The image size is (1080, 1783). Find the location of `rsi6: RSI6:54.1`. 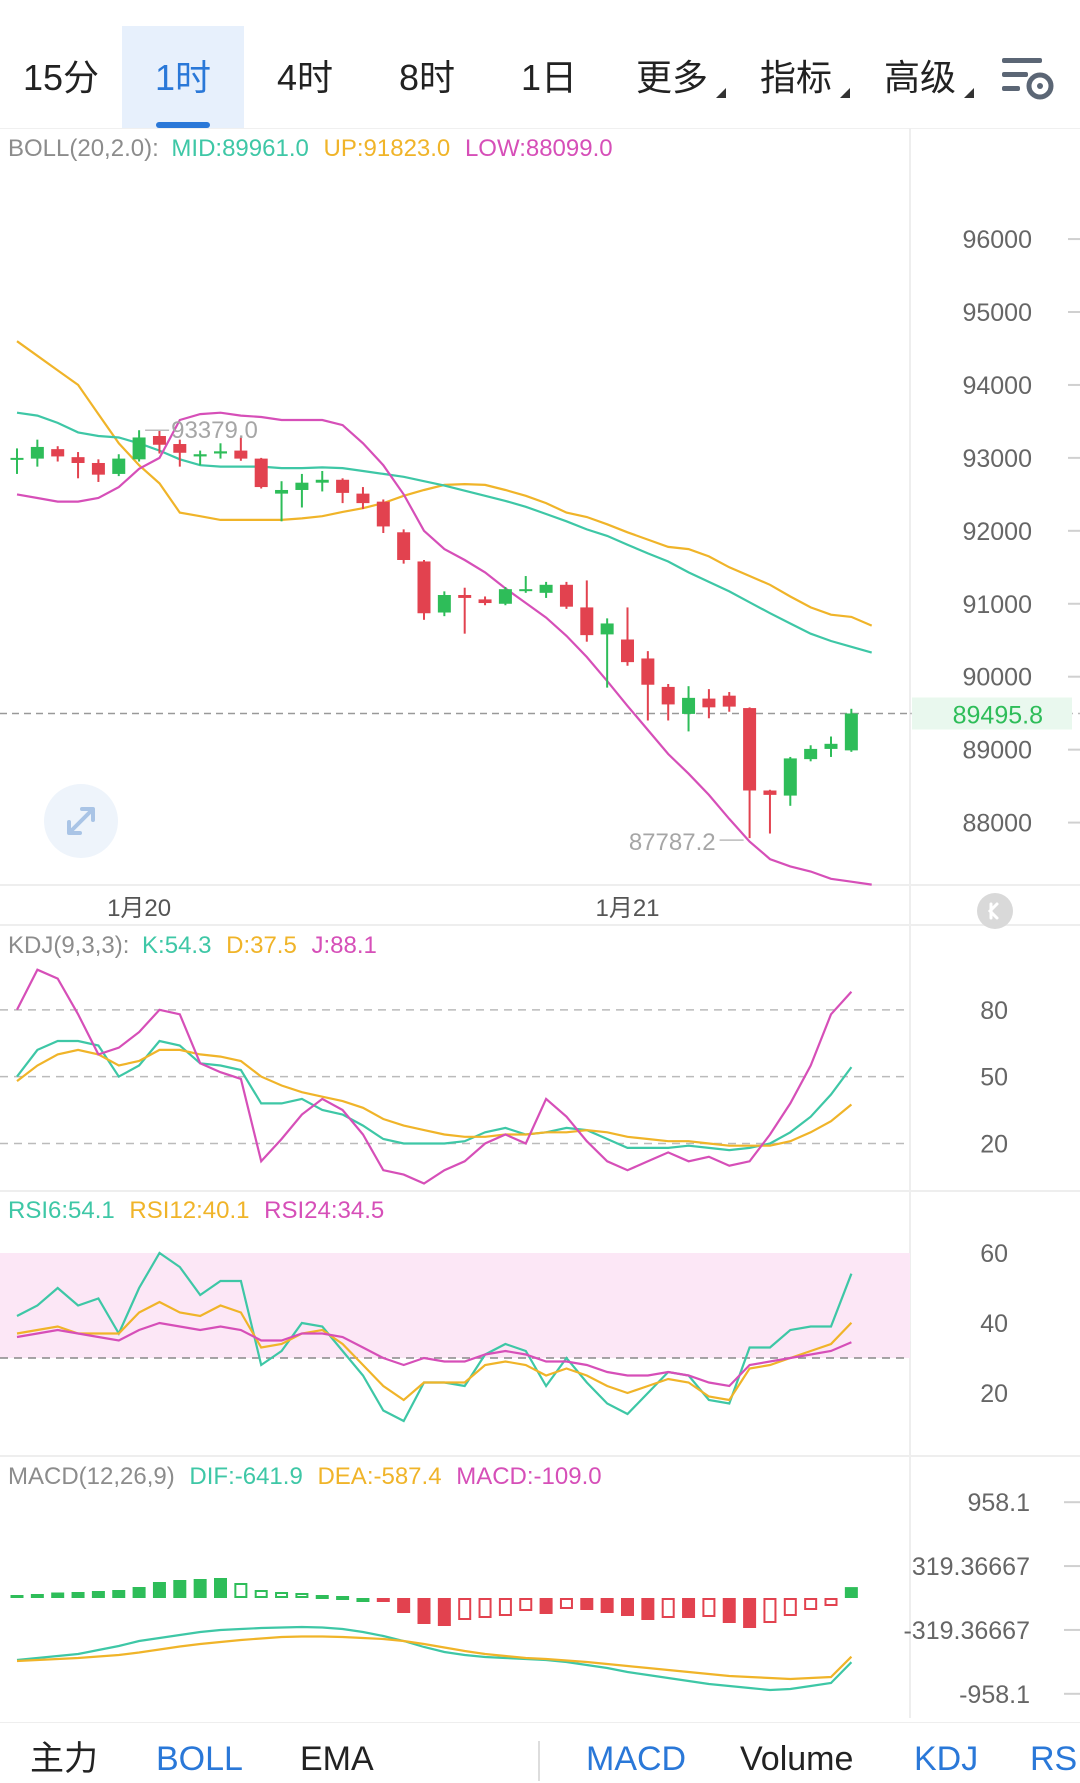

rsi6: RSI6:54.1 is located at coordinates (61, 1210).